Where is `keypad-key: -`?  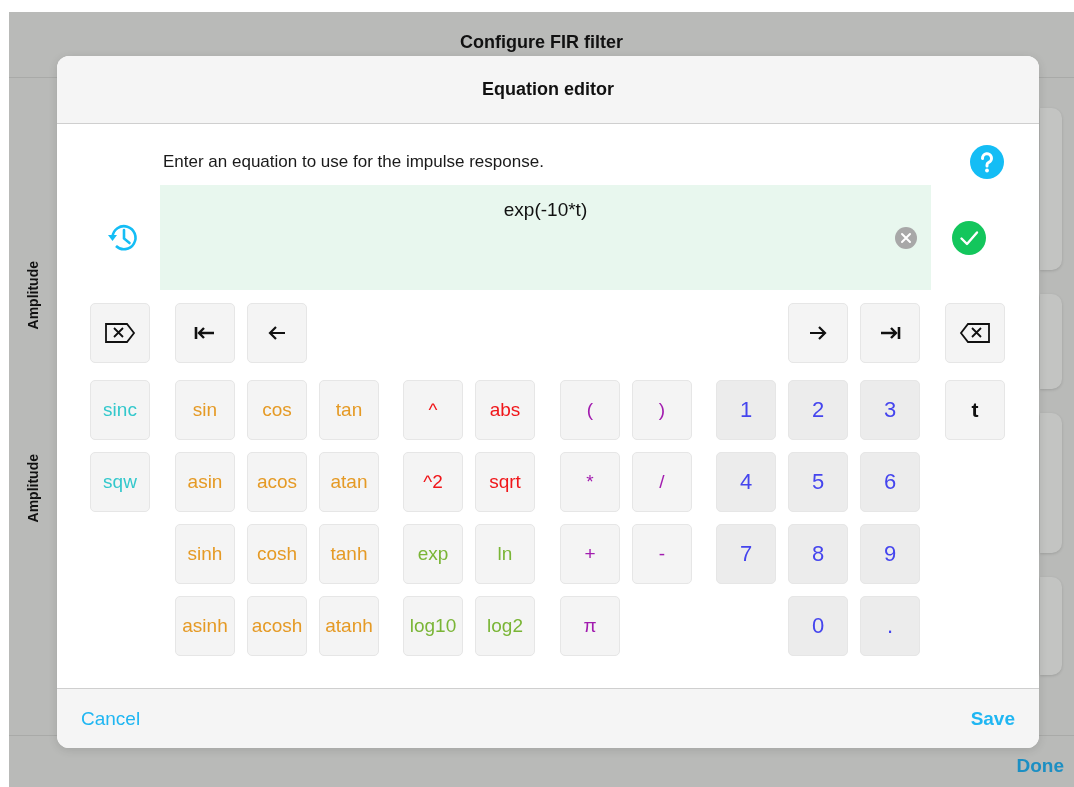 keypad-key: - is located at coordinates (662, 554).